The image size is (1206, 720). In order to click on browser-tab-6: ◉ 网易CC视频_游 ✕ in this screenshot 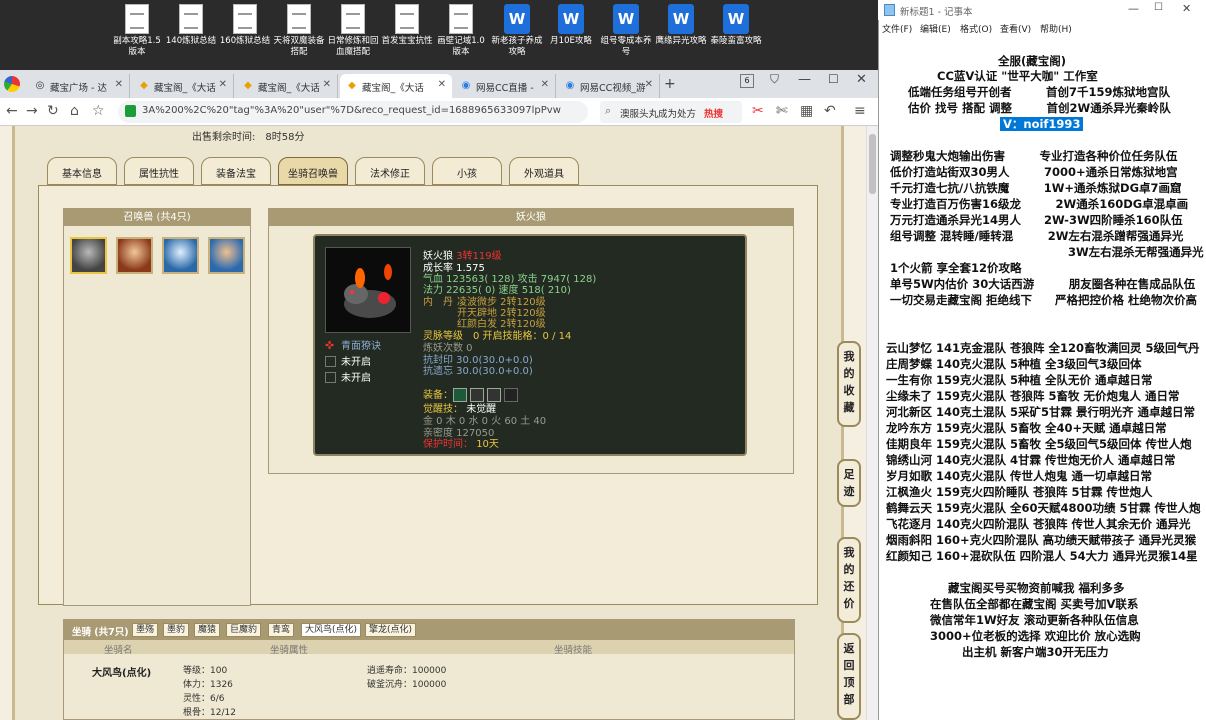, I will do `click(609, 86)`.